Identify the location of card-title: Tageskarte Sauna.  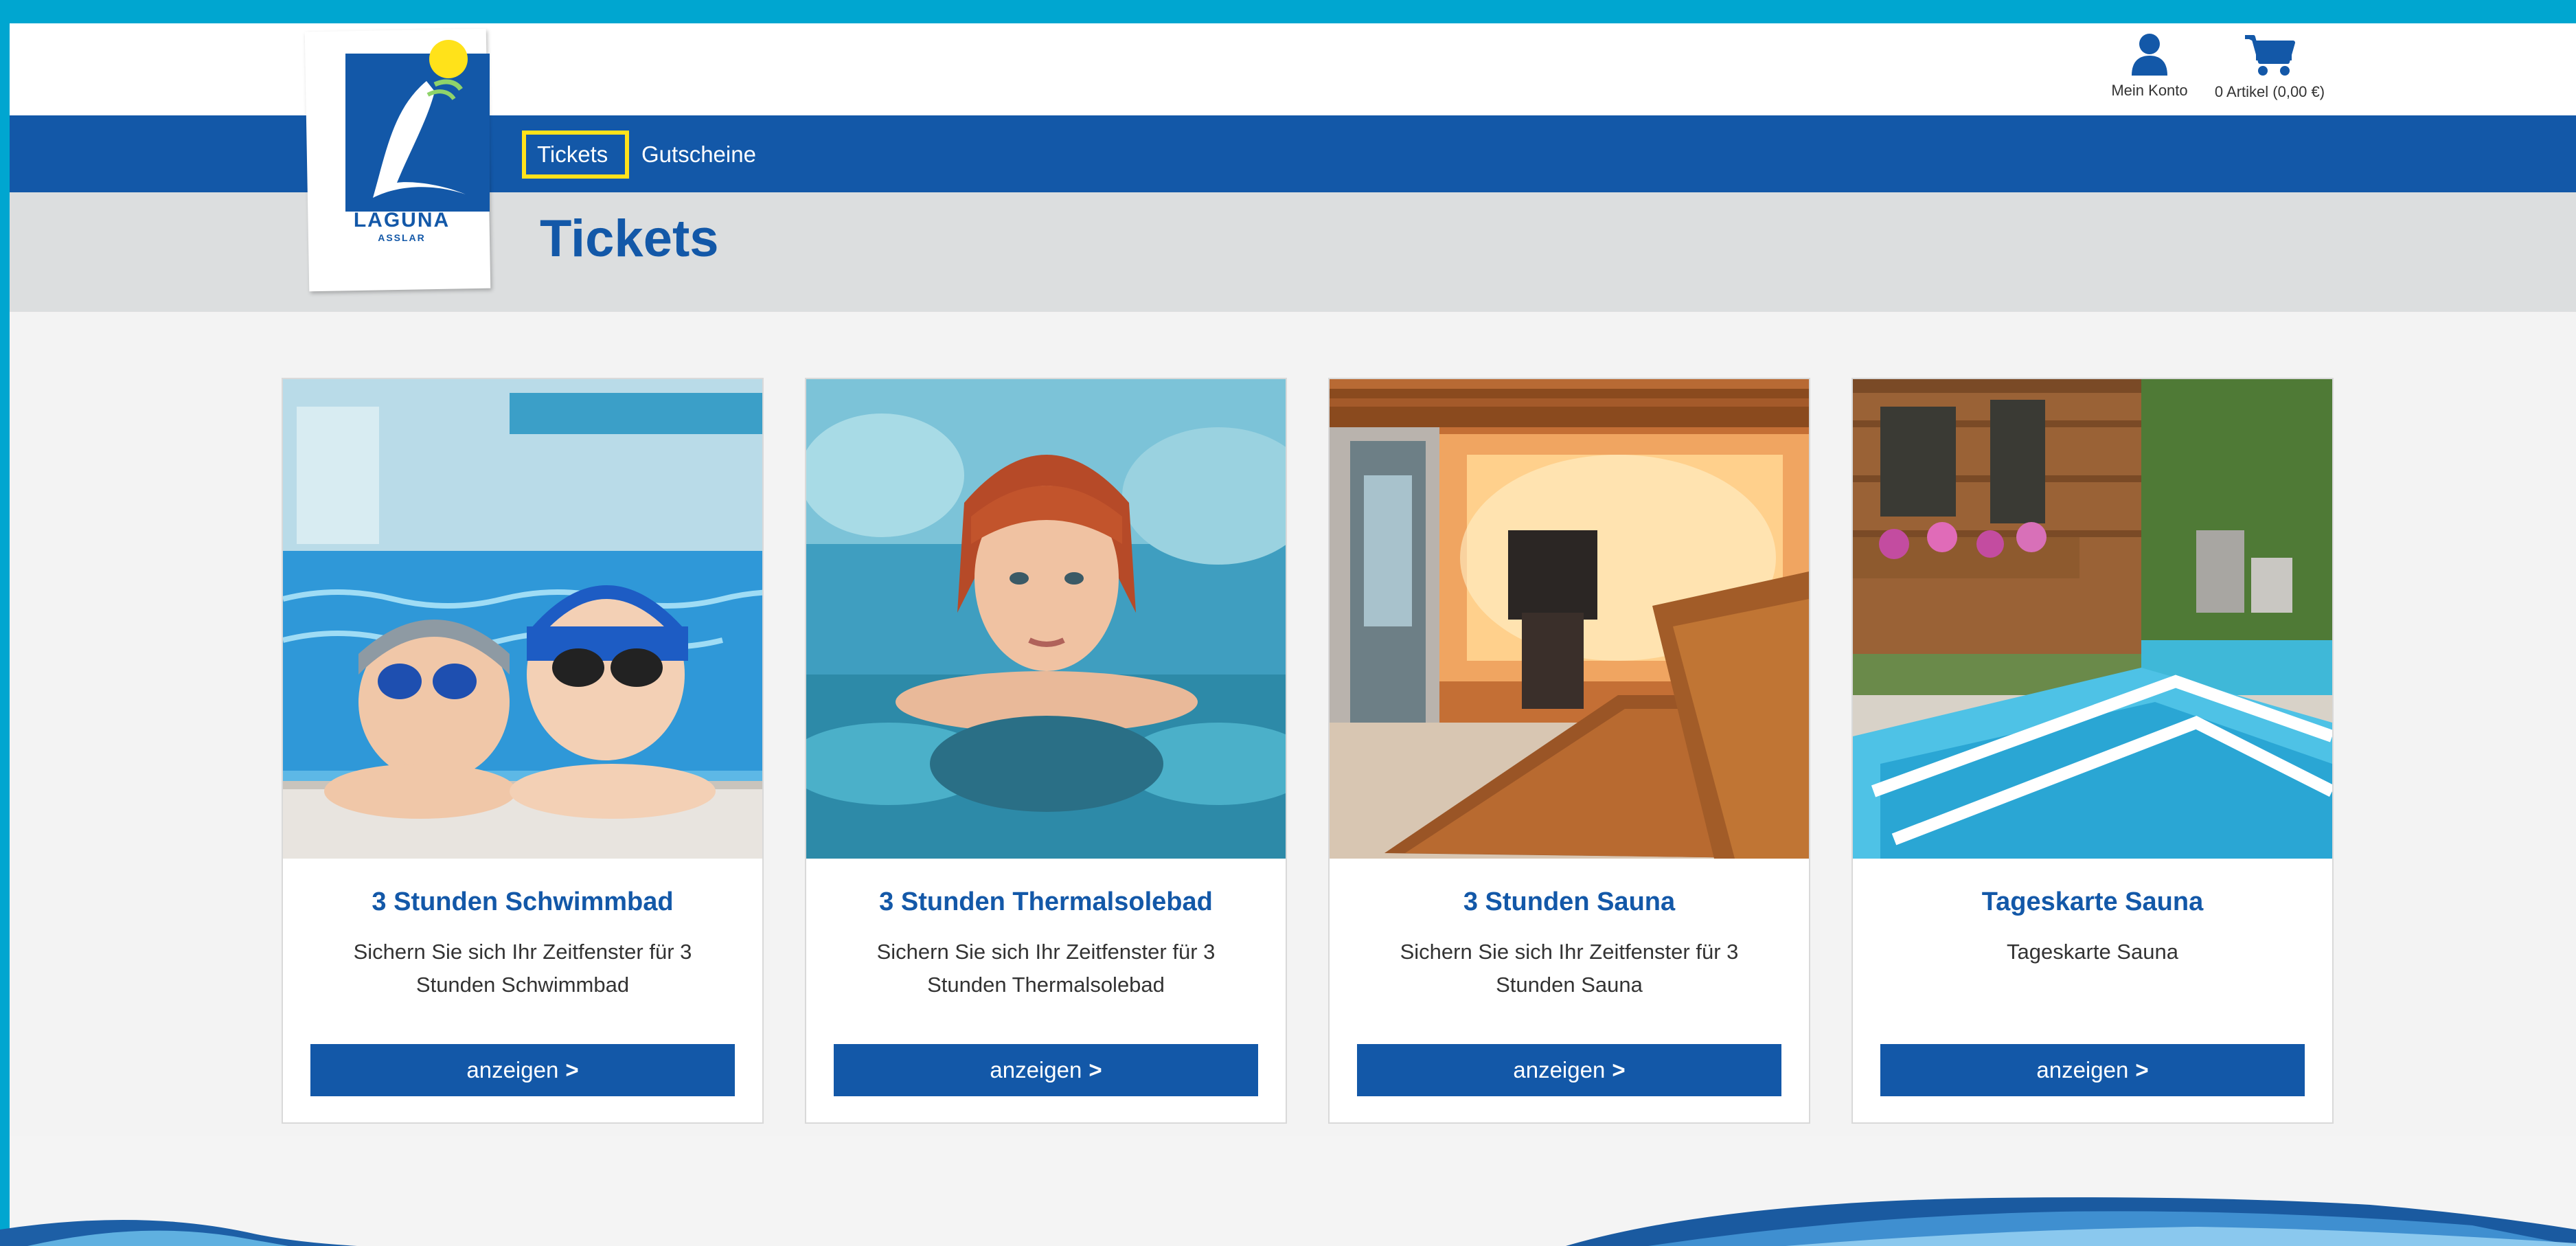
(2092, 901).